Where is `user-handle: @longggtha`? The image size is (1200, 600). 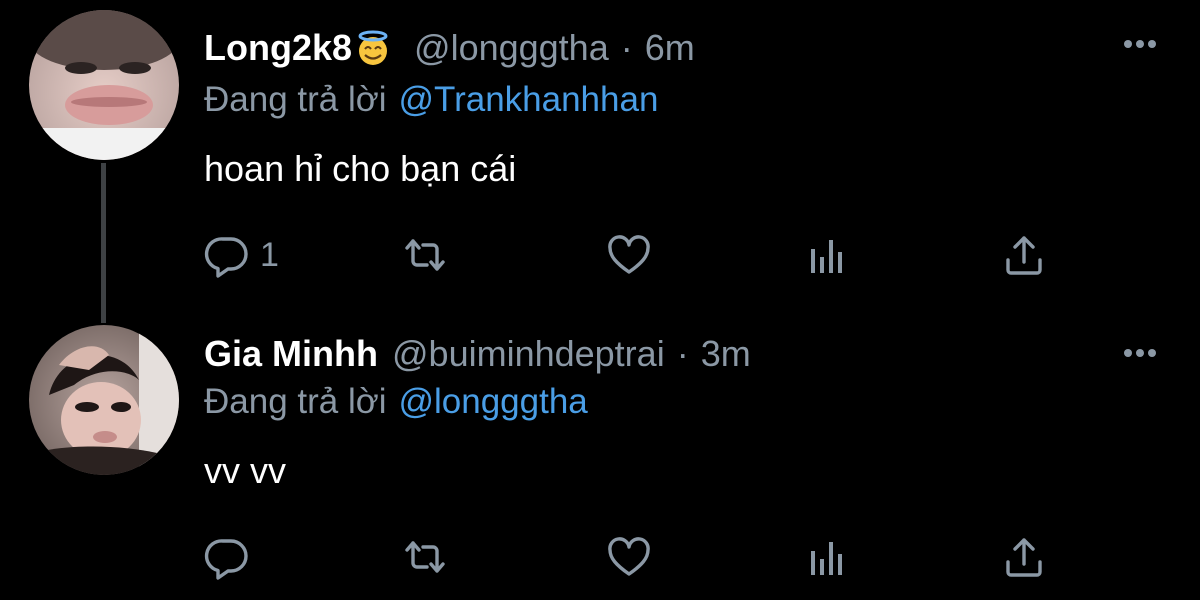
user-handle: @longggtha is located at coordinates (511, 48).